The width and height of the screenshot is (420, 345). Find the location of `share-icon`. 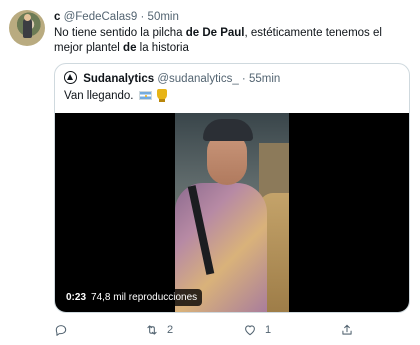

share-icon is located at coordinates (347, 329).